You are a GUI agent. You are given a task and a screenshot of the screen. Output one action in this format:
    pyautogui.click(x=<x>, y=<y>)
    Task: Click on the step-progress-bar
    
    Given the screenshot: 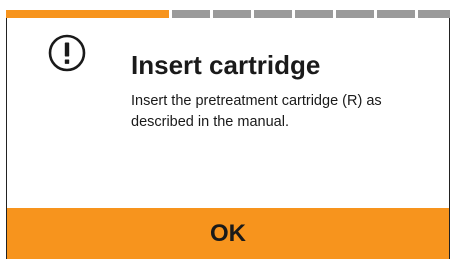 What is the action you would take?
    pyautogui.click(x=228, y=14)
    